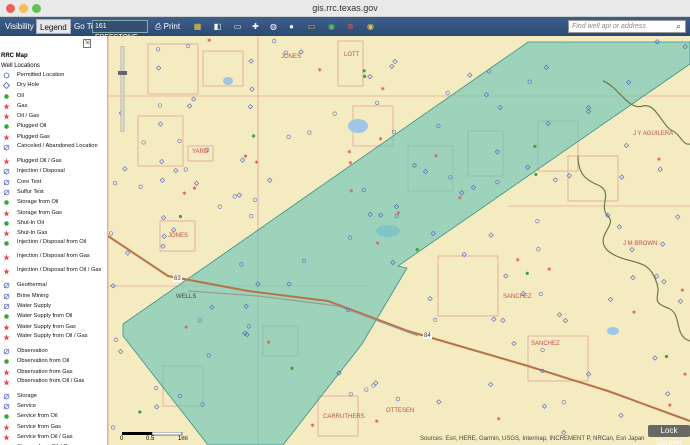 Image resolution: width=690 pixels, height=445 pixels. Describe the element at coordinates (53, 26) in the screenshot. I see `legend-button: Legend` at that location.